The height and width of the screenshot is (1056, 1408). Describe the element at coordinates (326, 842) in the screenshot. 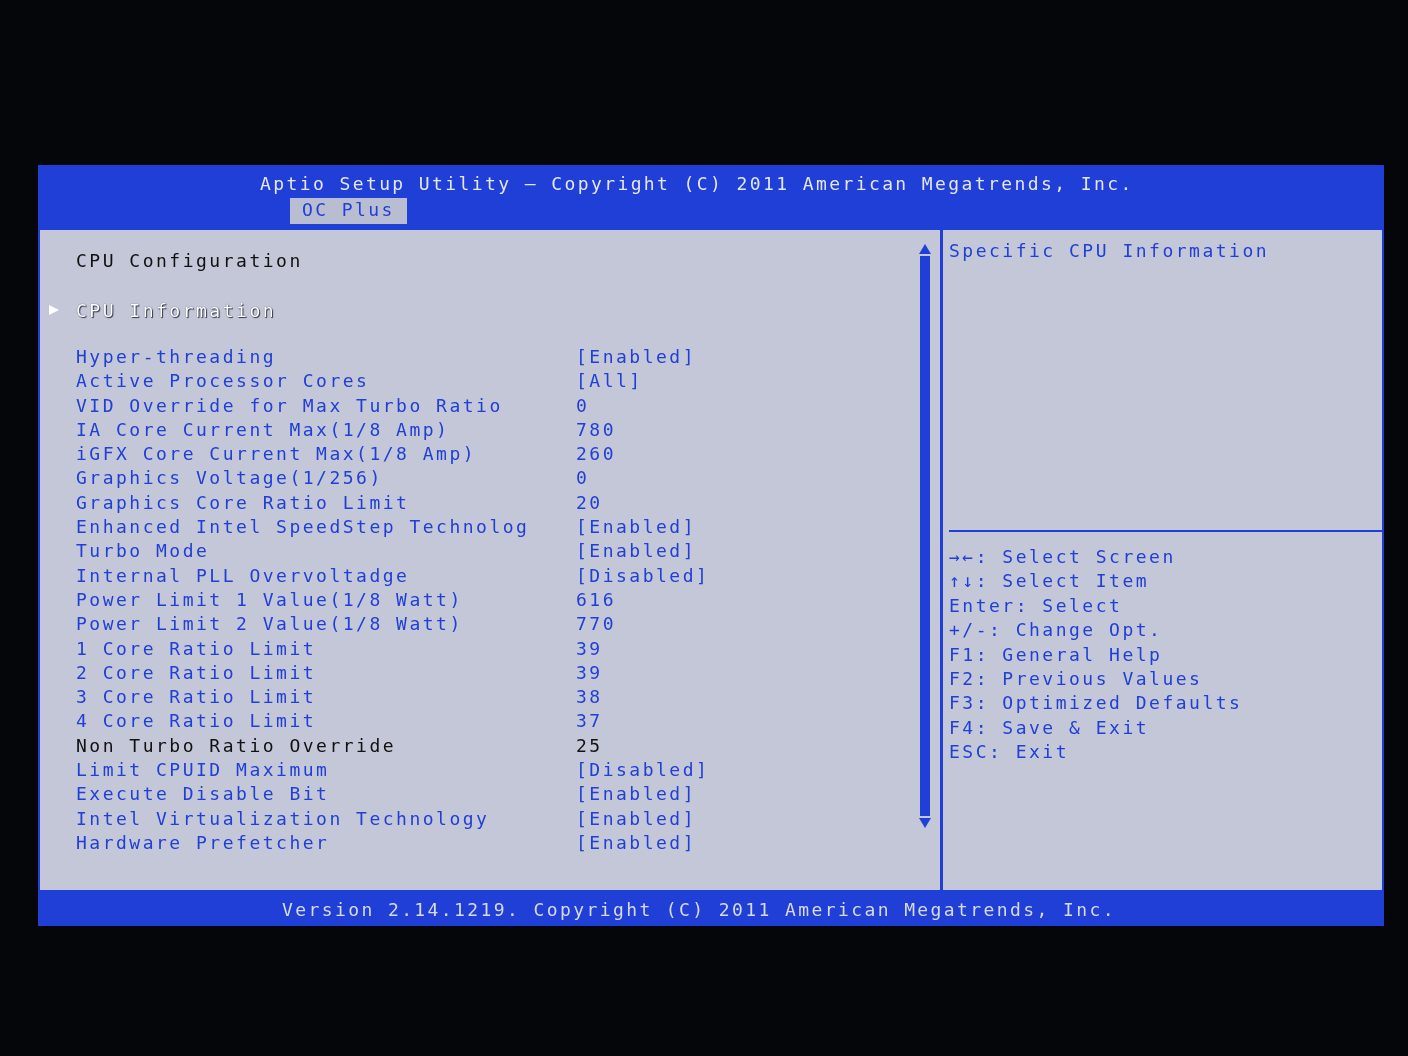

I see `setting-label: Hardware Prefetcher` at that location.